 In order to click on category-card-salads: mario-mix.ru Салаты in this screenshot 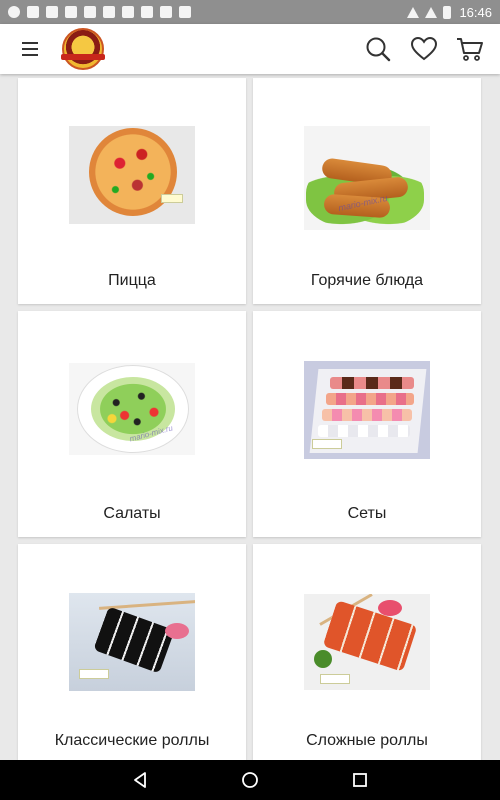, I will do `click(132, 424)`.